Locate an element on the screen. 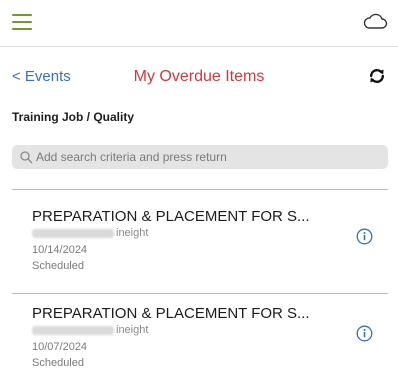  page-title: My Overdue Items is located at coordinates (199, 76).